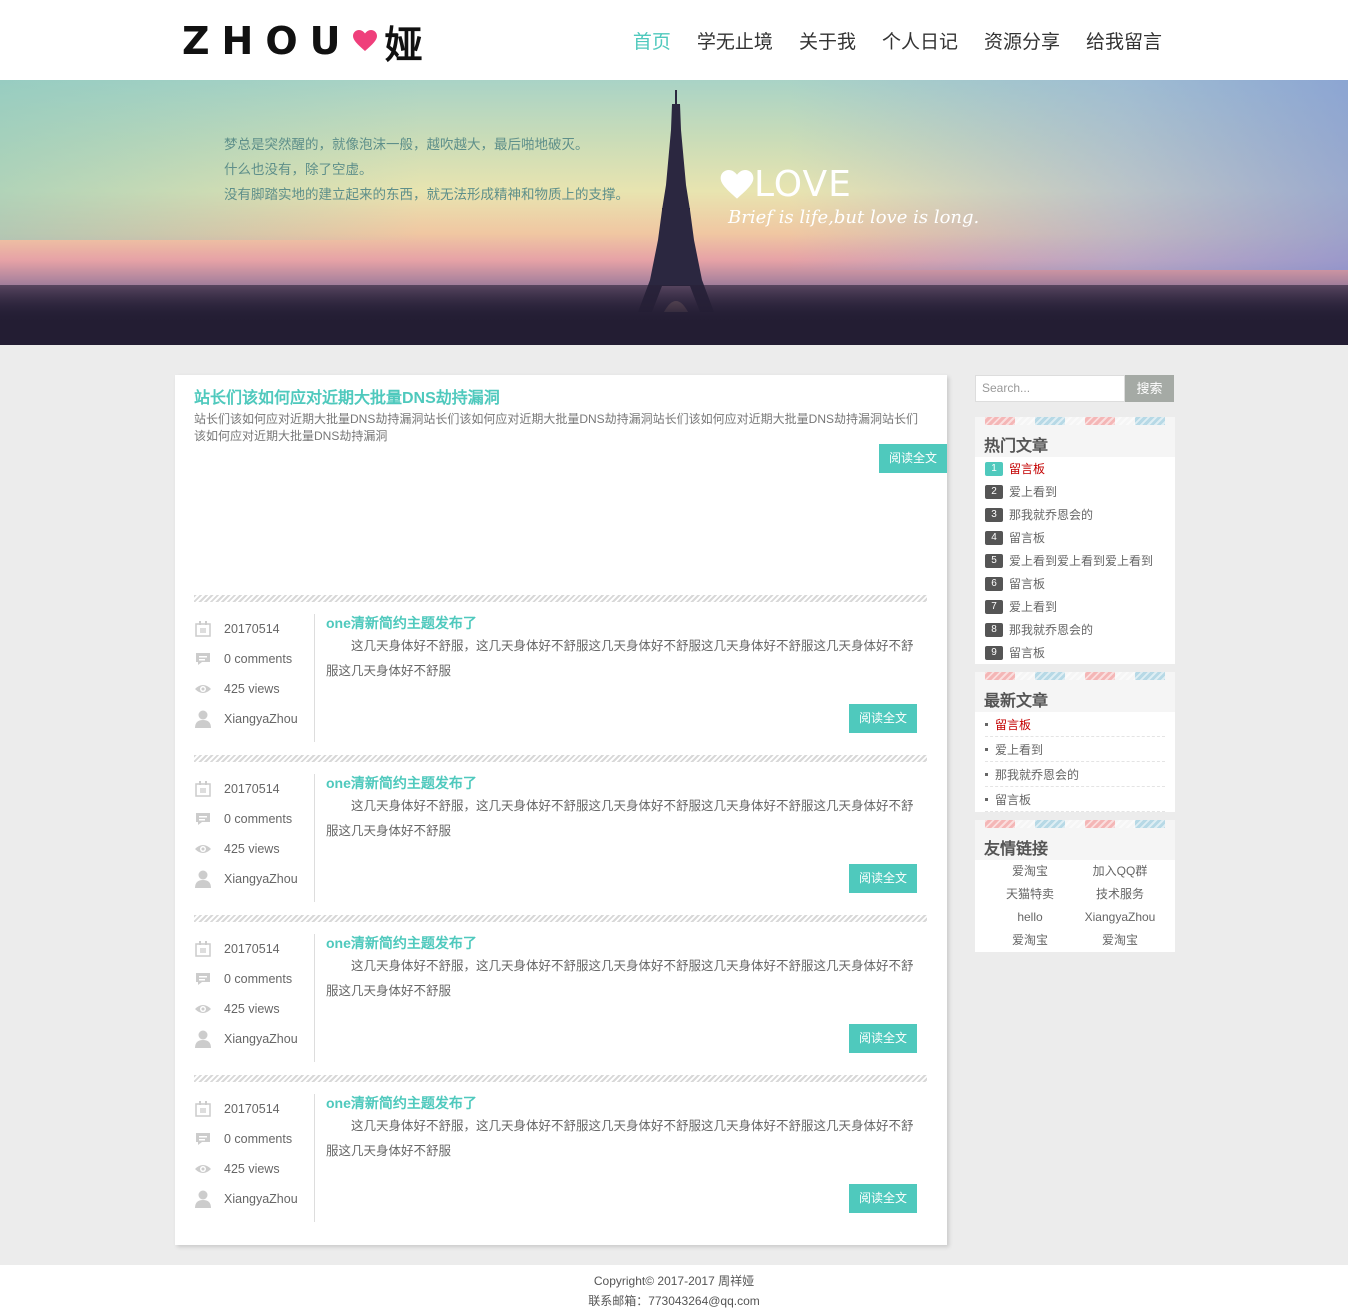 This screenshot has width=1348, height=1314. What do you see at coordinates (994, 583) in the screenshot?
I see `rank-badge: 6` at bounding box center [994, 583].